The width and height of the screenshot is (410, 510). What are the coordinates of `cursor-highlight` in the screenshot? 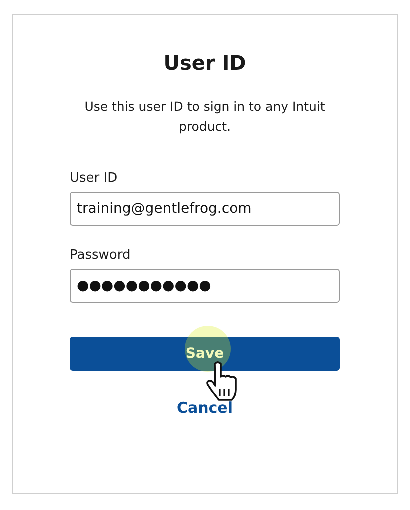 It's located at (208, 349).